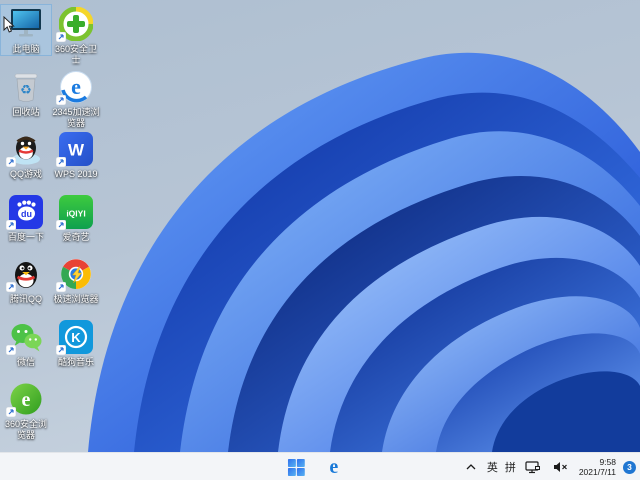 The width and height of the screenshot is (640, 480). I want to click on desktop-icon-360-safety: 360安全卫士, so click(76, 35).